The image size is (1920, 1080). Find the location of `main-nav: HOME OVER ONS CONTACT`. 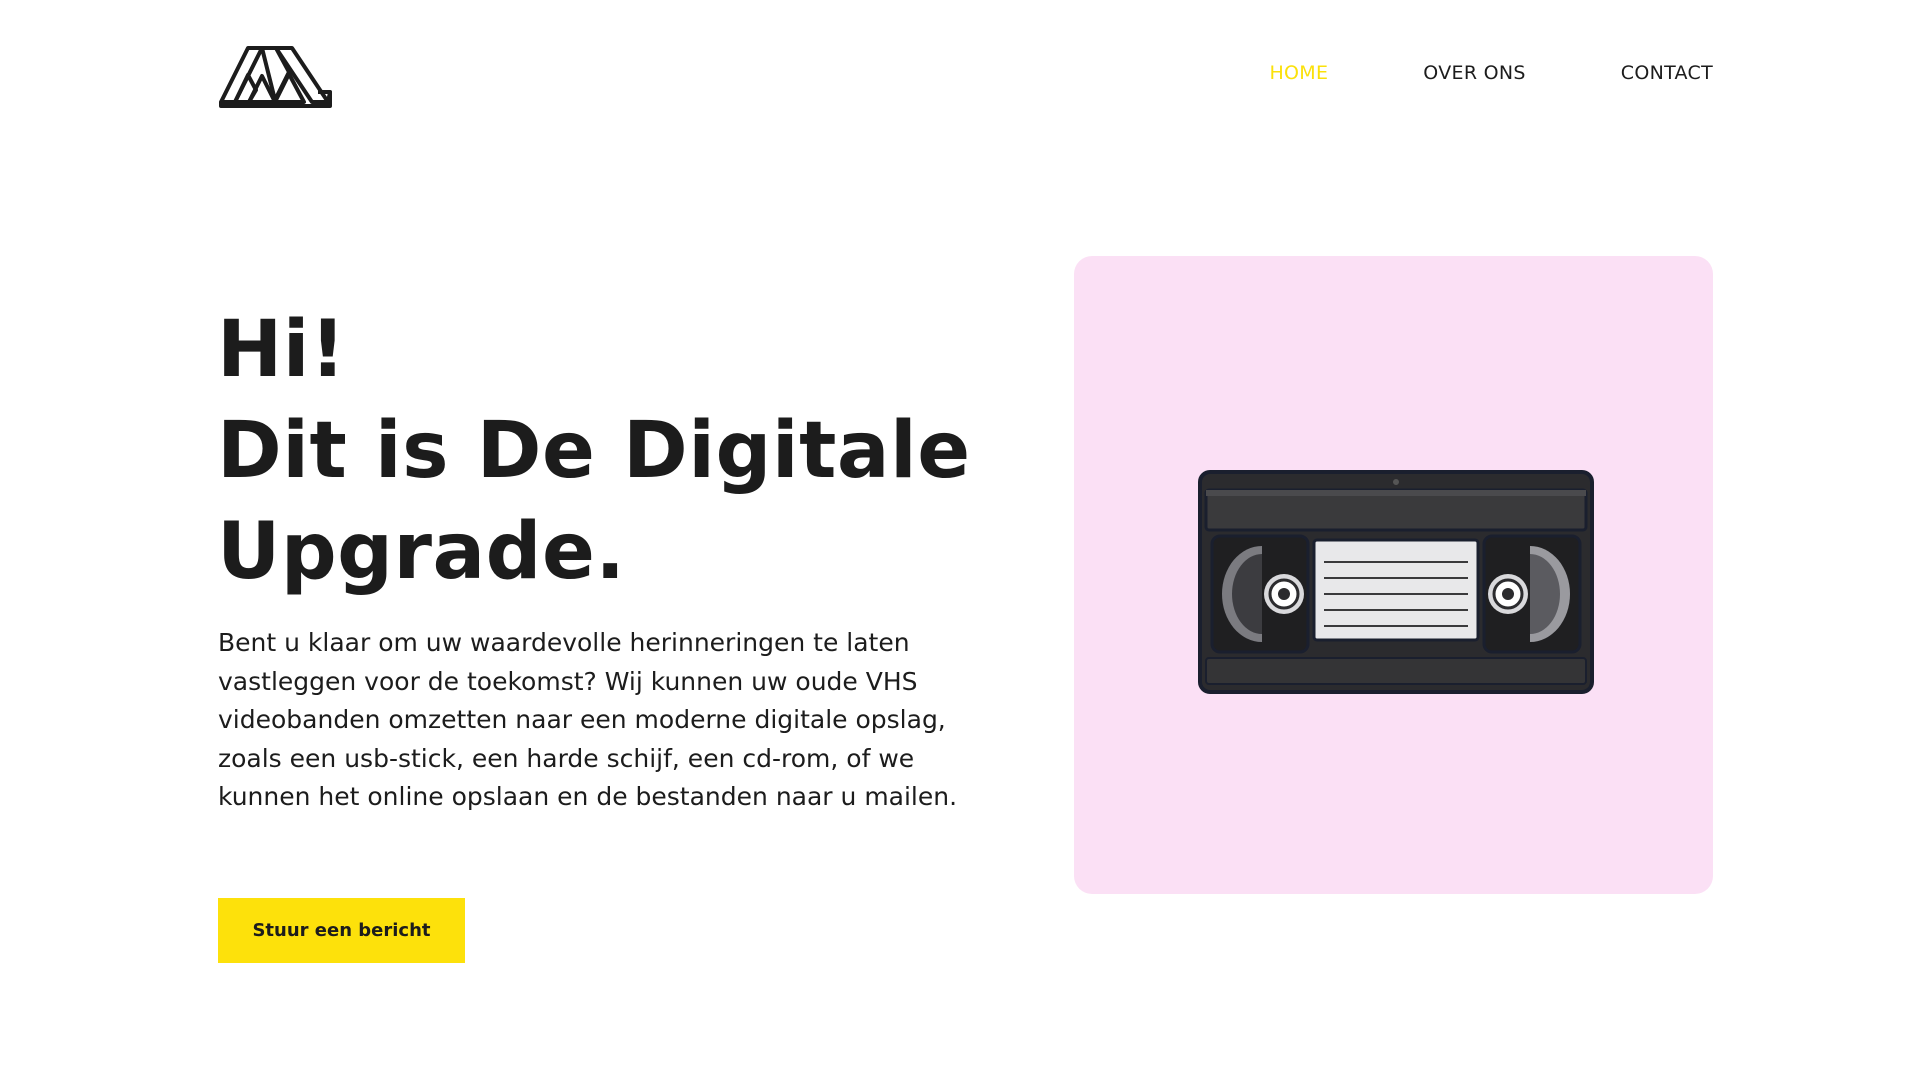

main-nav: HOME OVER ONS CONTACT is located at coordinates (1491, 73).